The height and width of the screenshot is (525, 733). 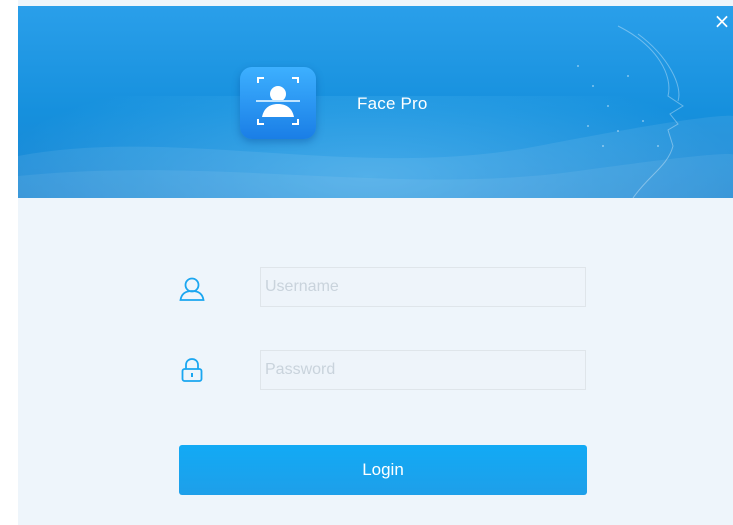 What do you see at coordinates (192, 289) in the screenshot?
I see `user-icon` at bounding box center [192, 289].